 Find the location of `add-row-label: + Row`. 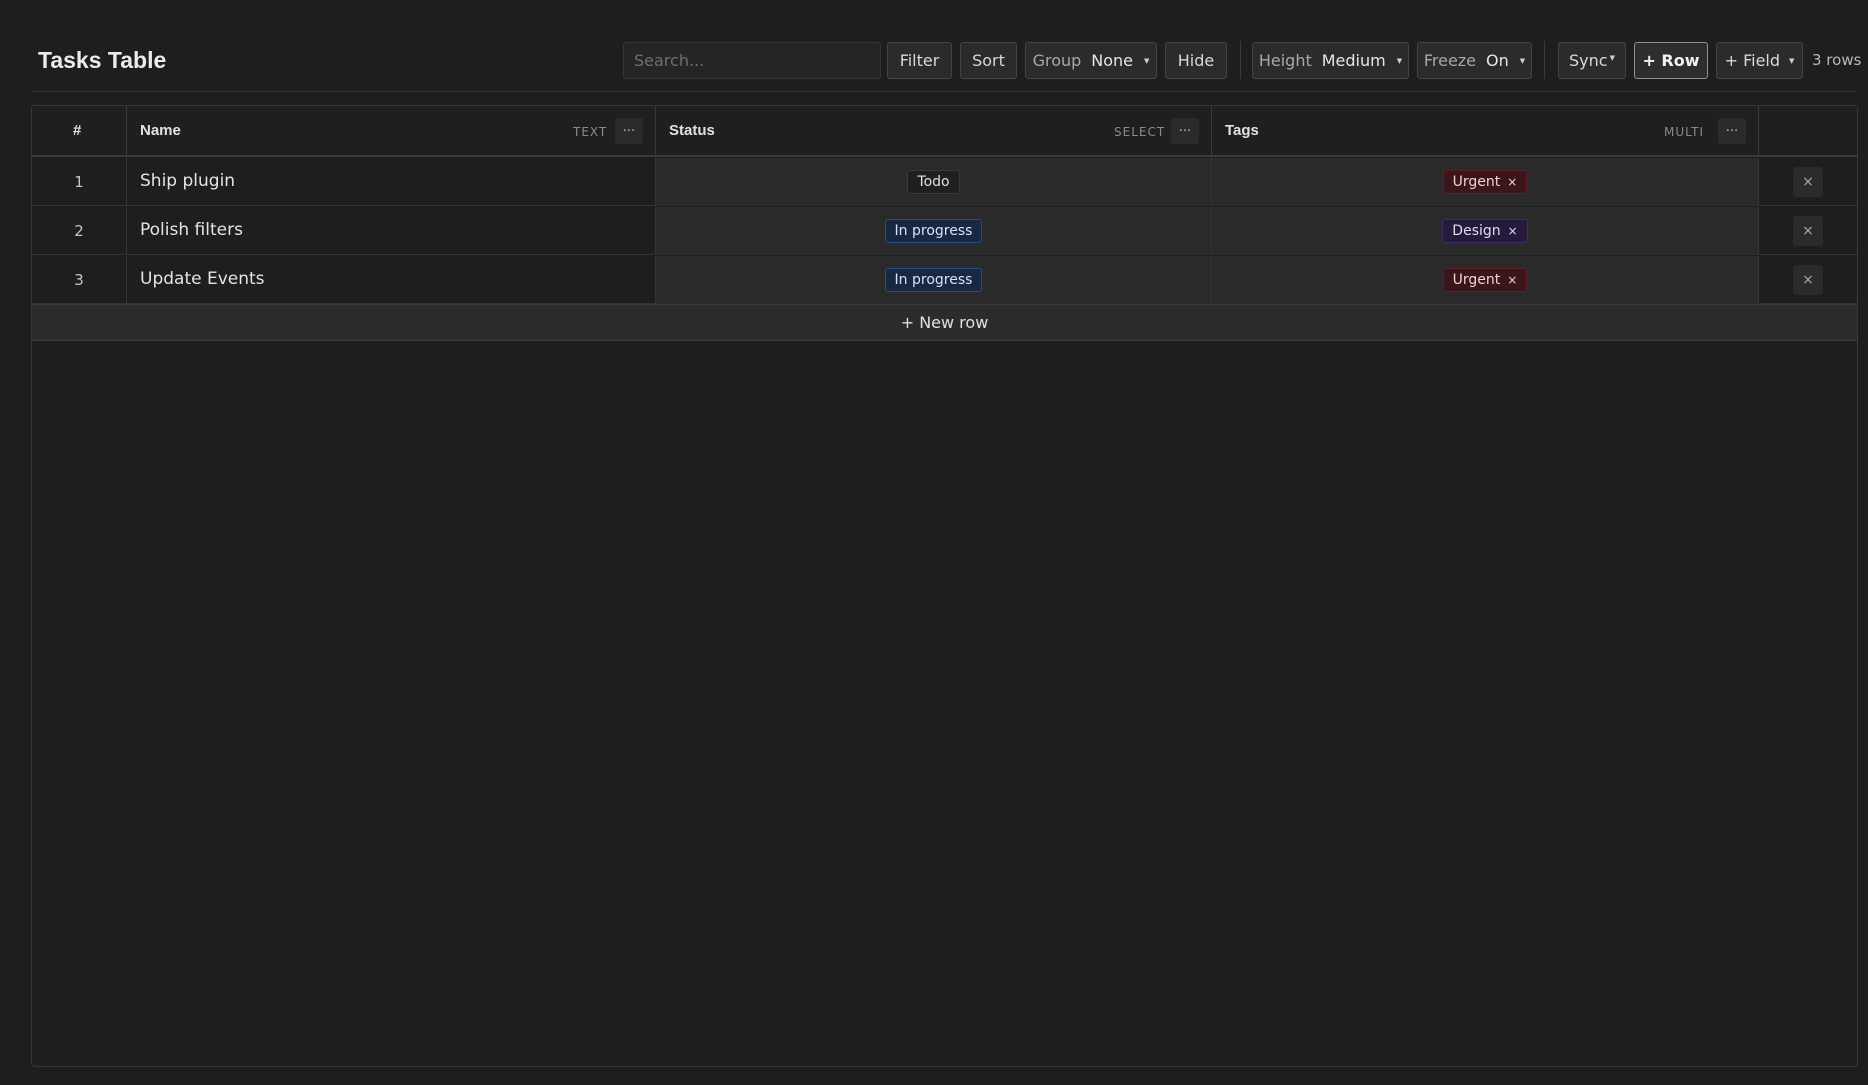

add-row-label: + Row is located at coordinates (1671, 60).